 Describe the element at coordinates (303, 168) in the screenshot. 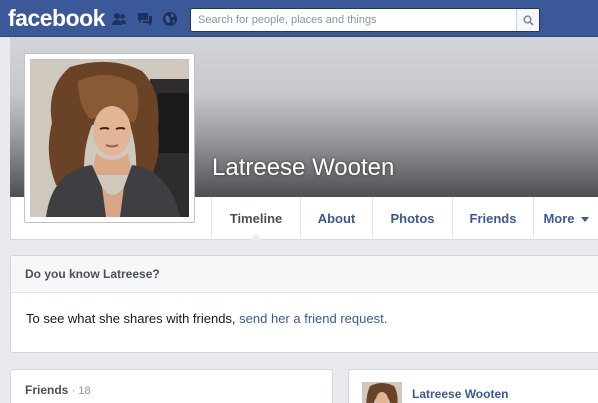

I see `profile-name: Latreese Wooten` at that location.